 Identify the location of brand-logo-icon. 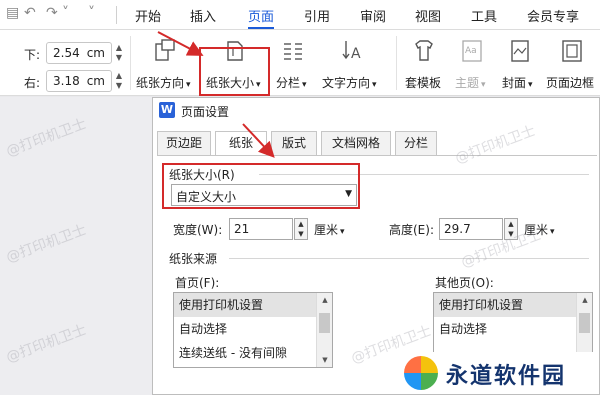
(421, 373).